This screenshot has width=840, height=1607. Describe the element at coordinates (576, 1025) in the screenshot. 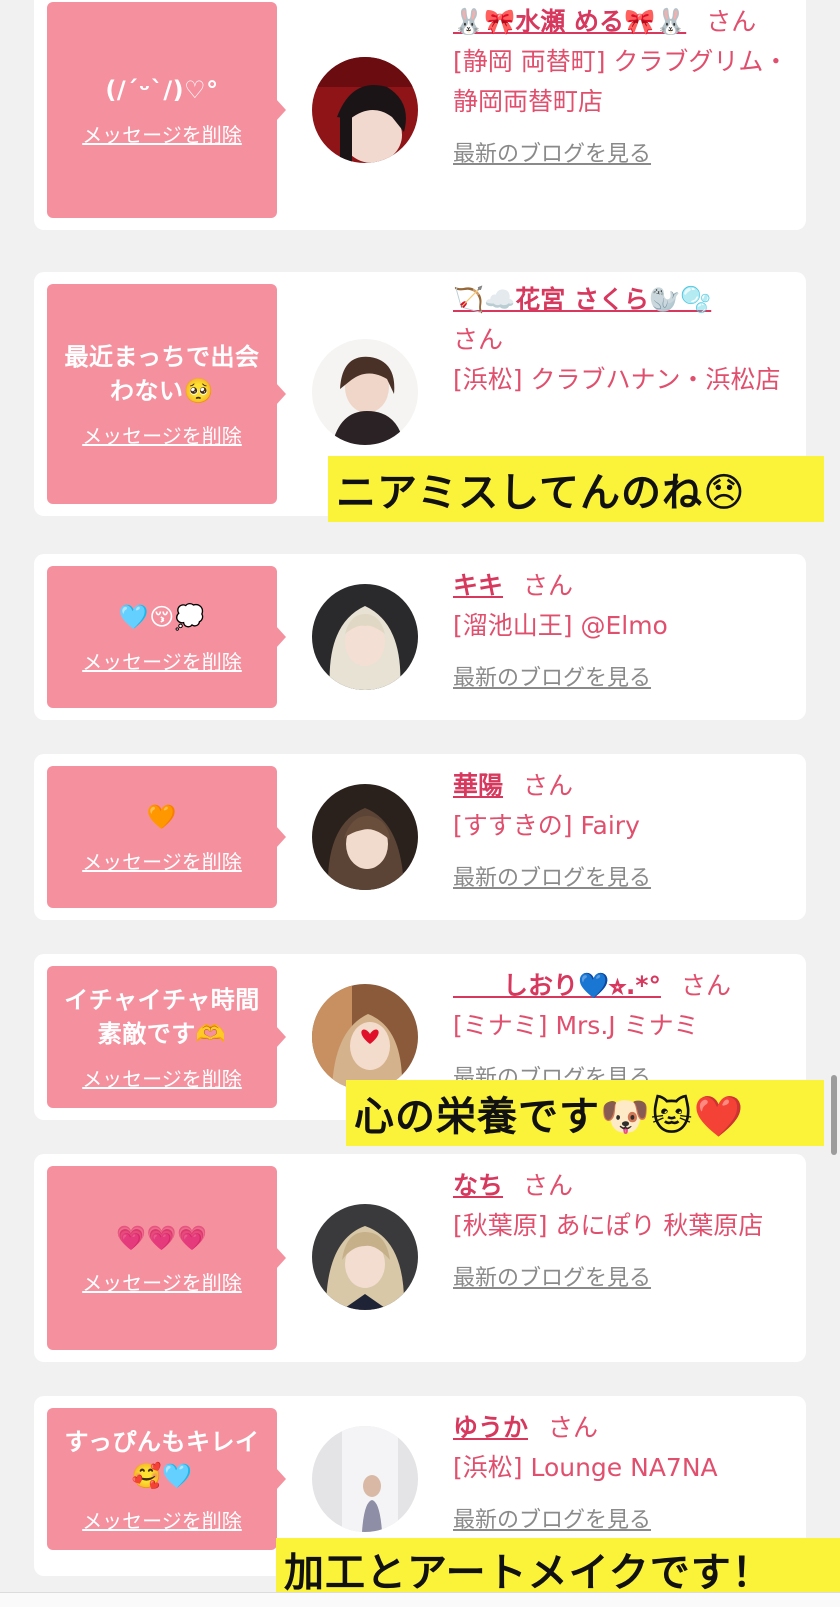

I see `shop-info: [ミナミ] Mrs.J ミナミ` at that location.